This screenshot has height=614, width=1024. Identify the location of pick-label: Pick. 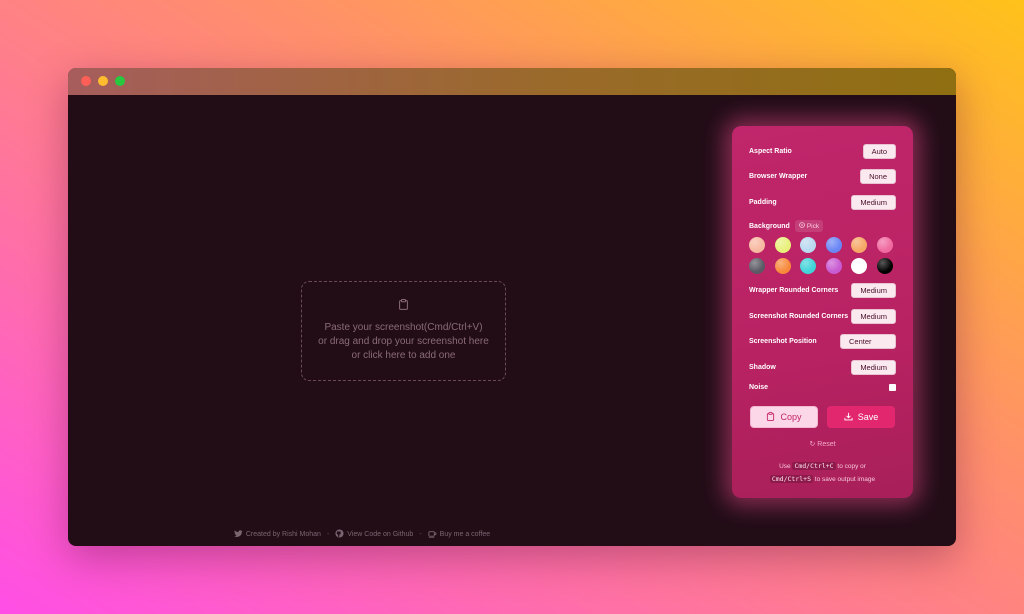
(813, 226).